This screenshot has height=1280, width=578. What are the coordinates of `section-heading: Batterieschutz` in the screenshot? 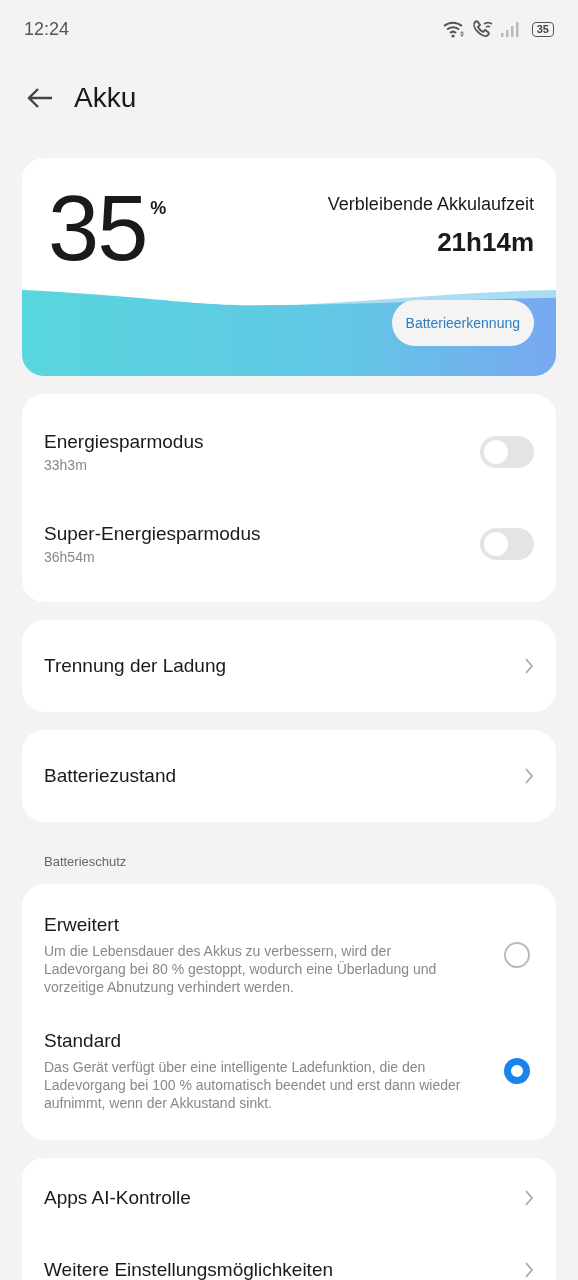 It's located at (85, 862).